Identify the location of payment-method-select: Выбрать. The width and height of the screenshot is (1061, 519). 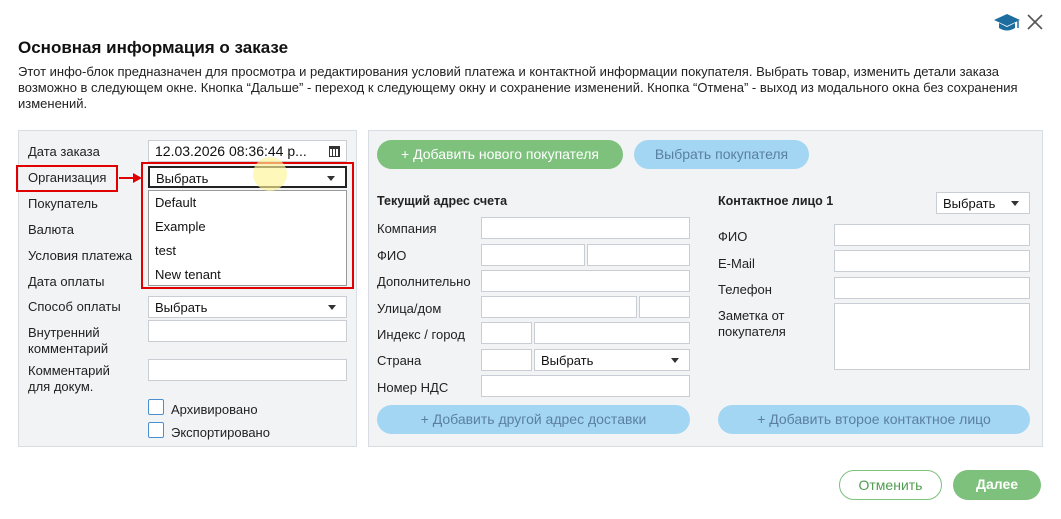
(247, 307).